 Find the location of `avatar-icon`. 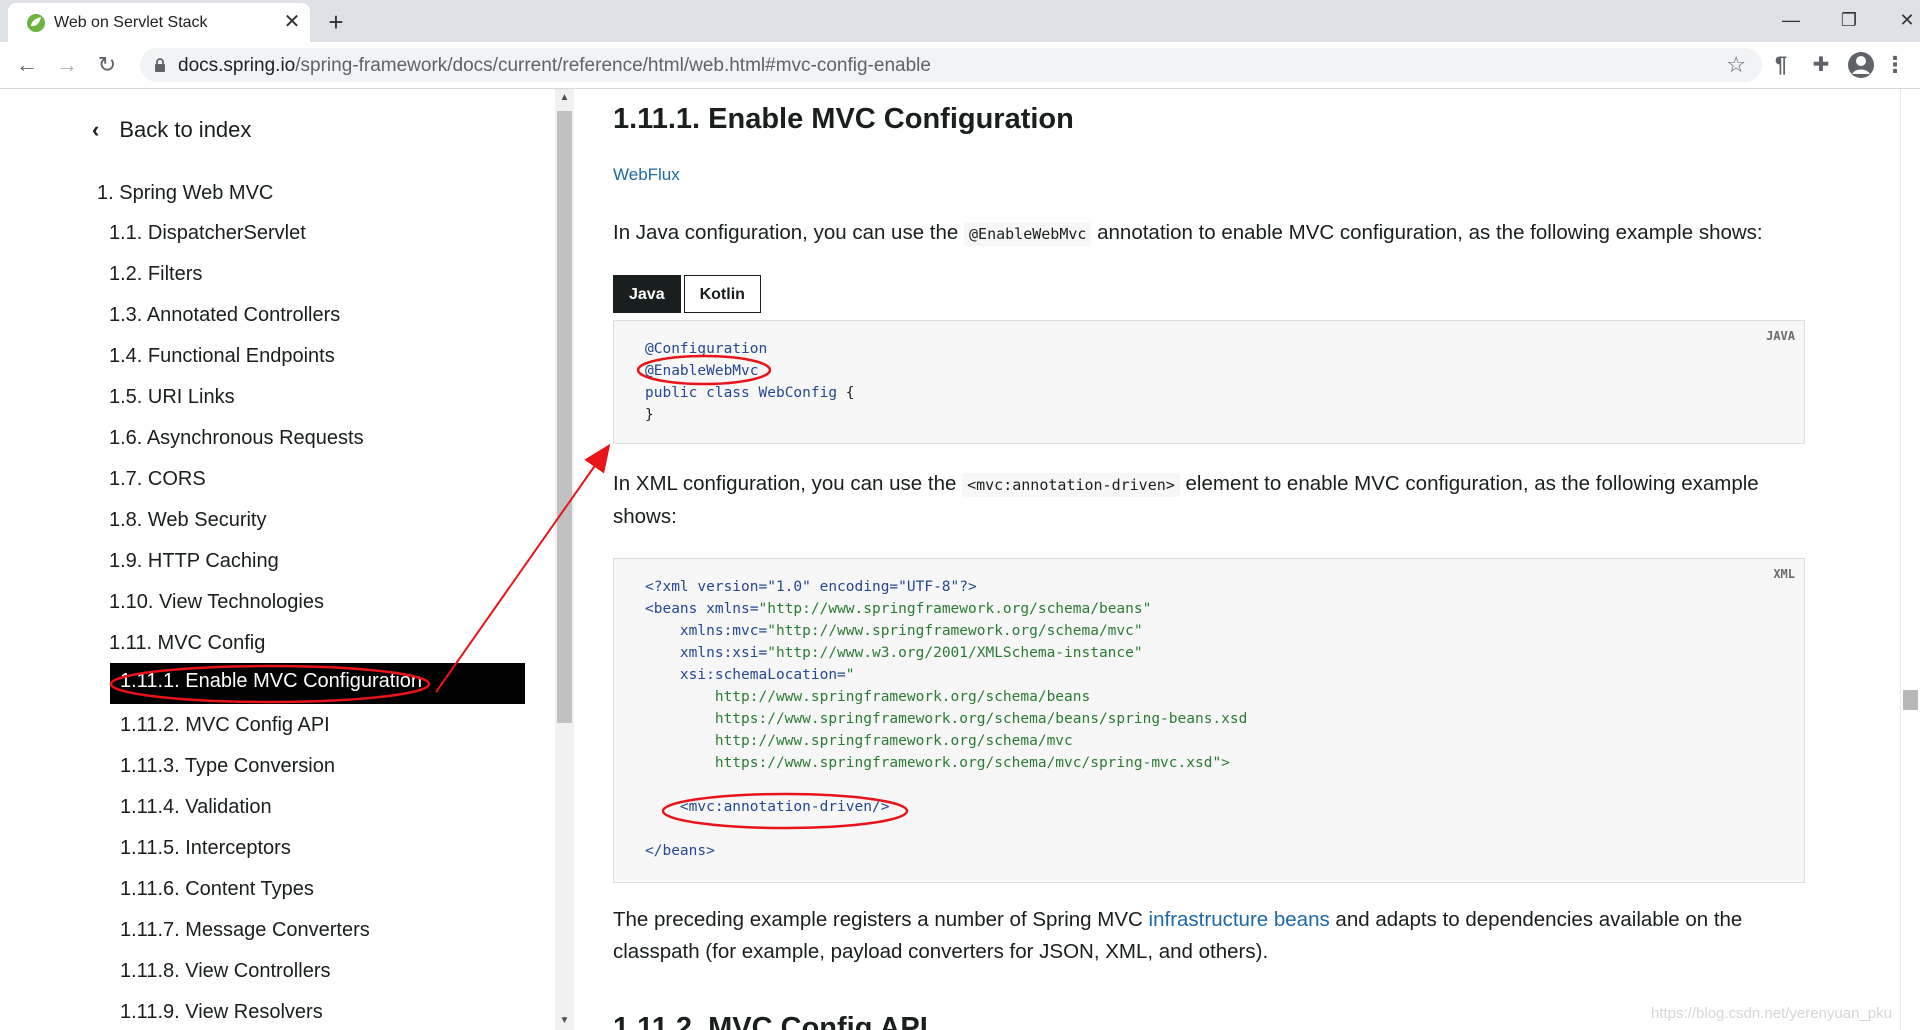

avatar-icon is located at coordinates (1861, 65).